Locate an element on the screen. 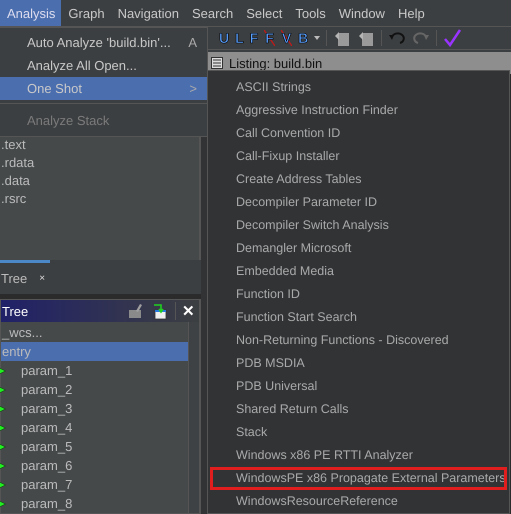 The image size is (511, 514). tree-tab: Tree is located at coordinates (14, 278).